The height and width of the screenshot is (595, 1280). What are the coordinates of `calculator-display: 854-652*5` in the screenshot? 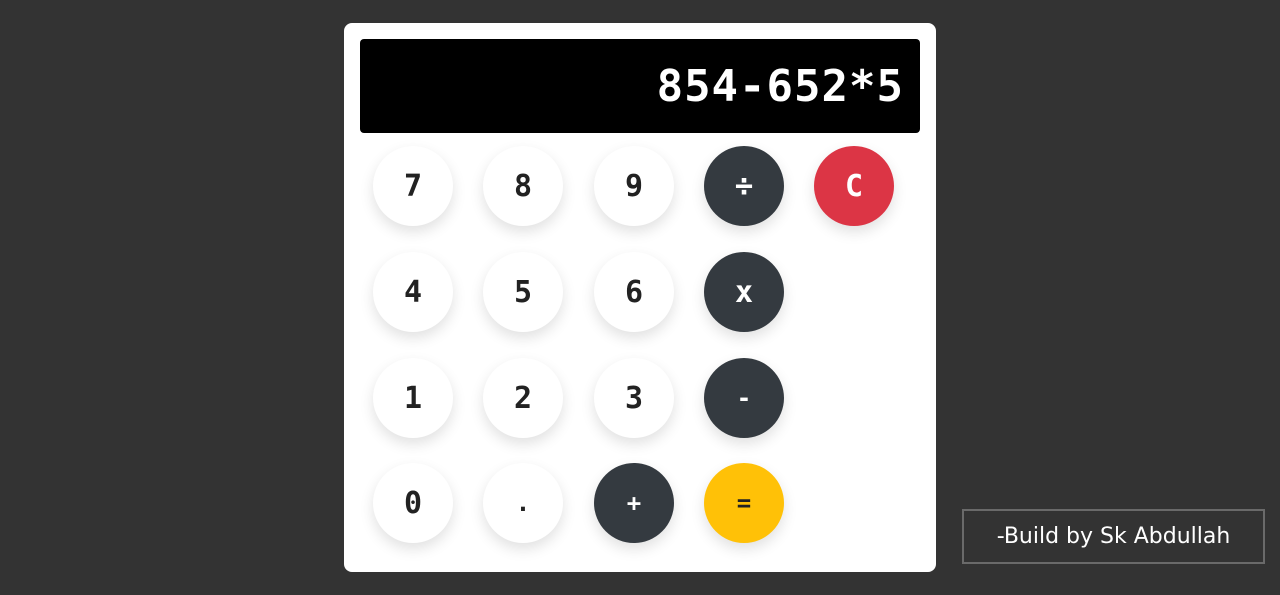 It's located at (640, 86).